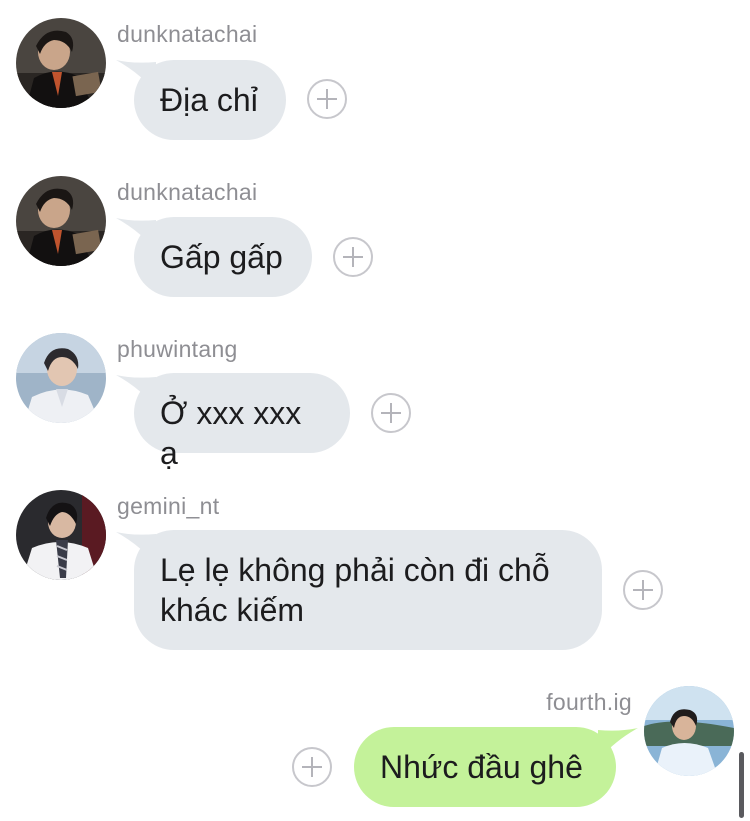  Describe the element at coordinates (242, 422) in the screenshot. I see `message-bubble: Ở xxx xxx ạ` at that location.